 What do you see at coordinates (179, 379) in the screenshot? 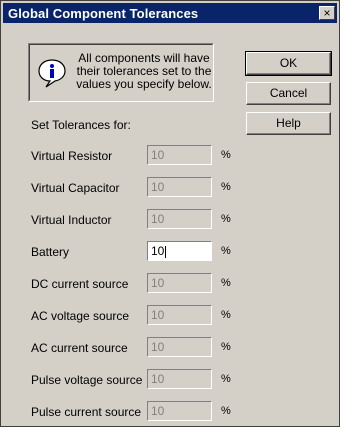
I see `tolerance-field-pulse-voltage-source: 10` at bounding box center [179, 379].